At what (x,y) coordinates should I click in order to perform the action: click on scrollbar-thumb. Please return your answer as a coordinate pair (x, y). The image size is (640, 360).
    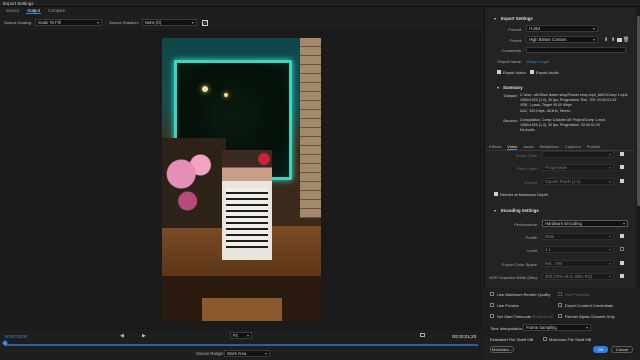
    Looking at the image, I should click on (638, 111).